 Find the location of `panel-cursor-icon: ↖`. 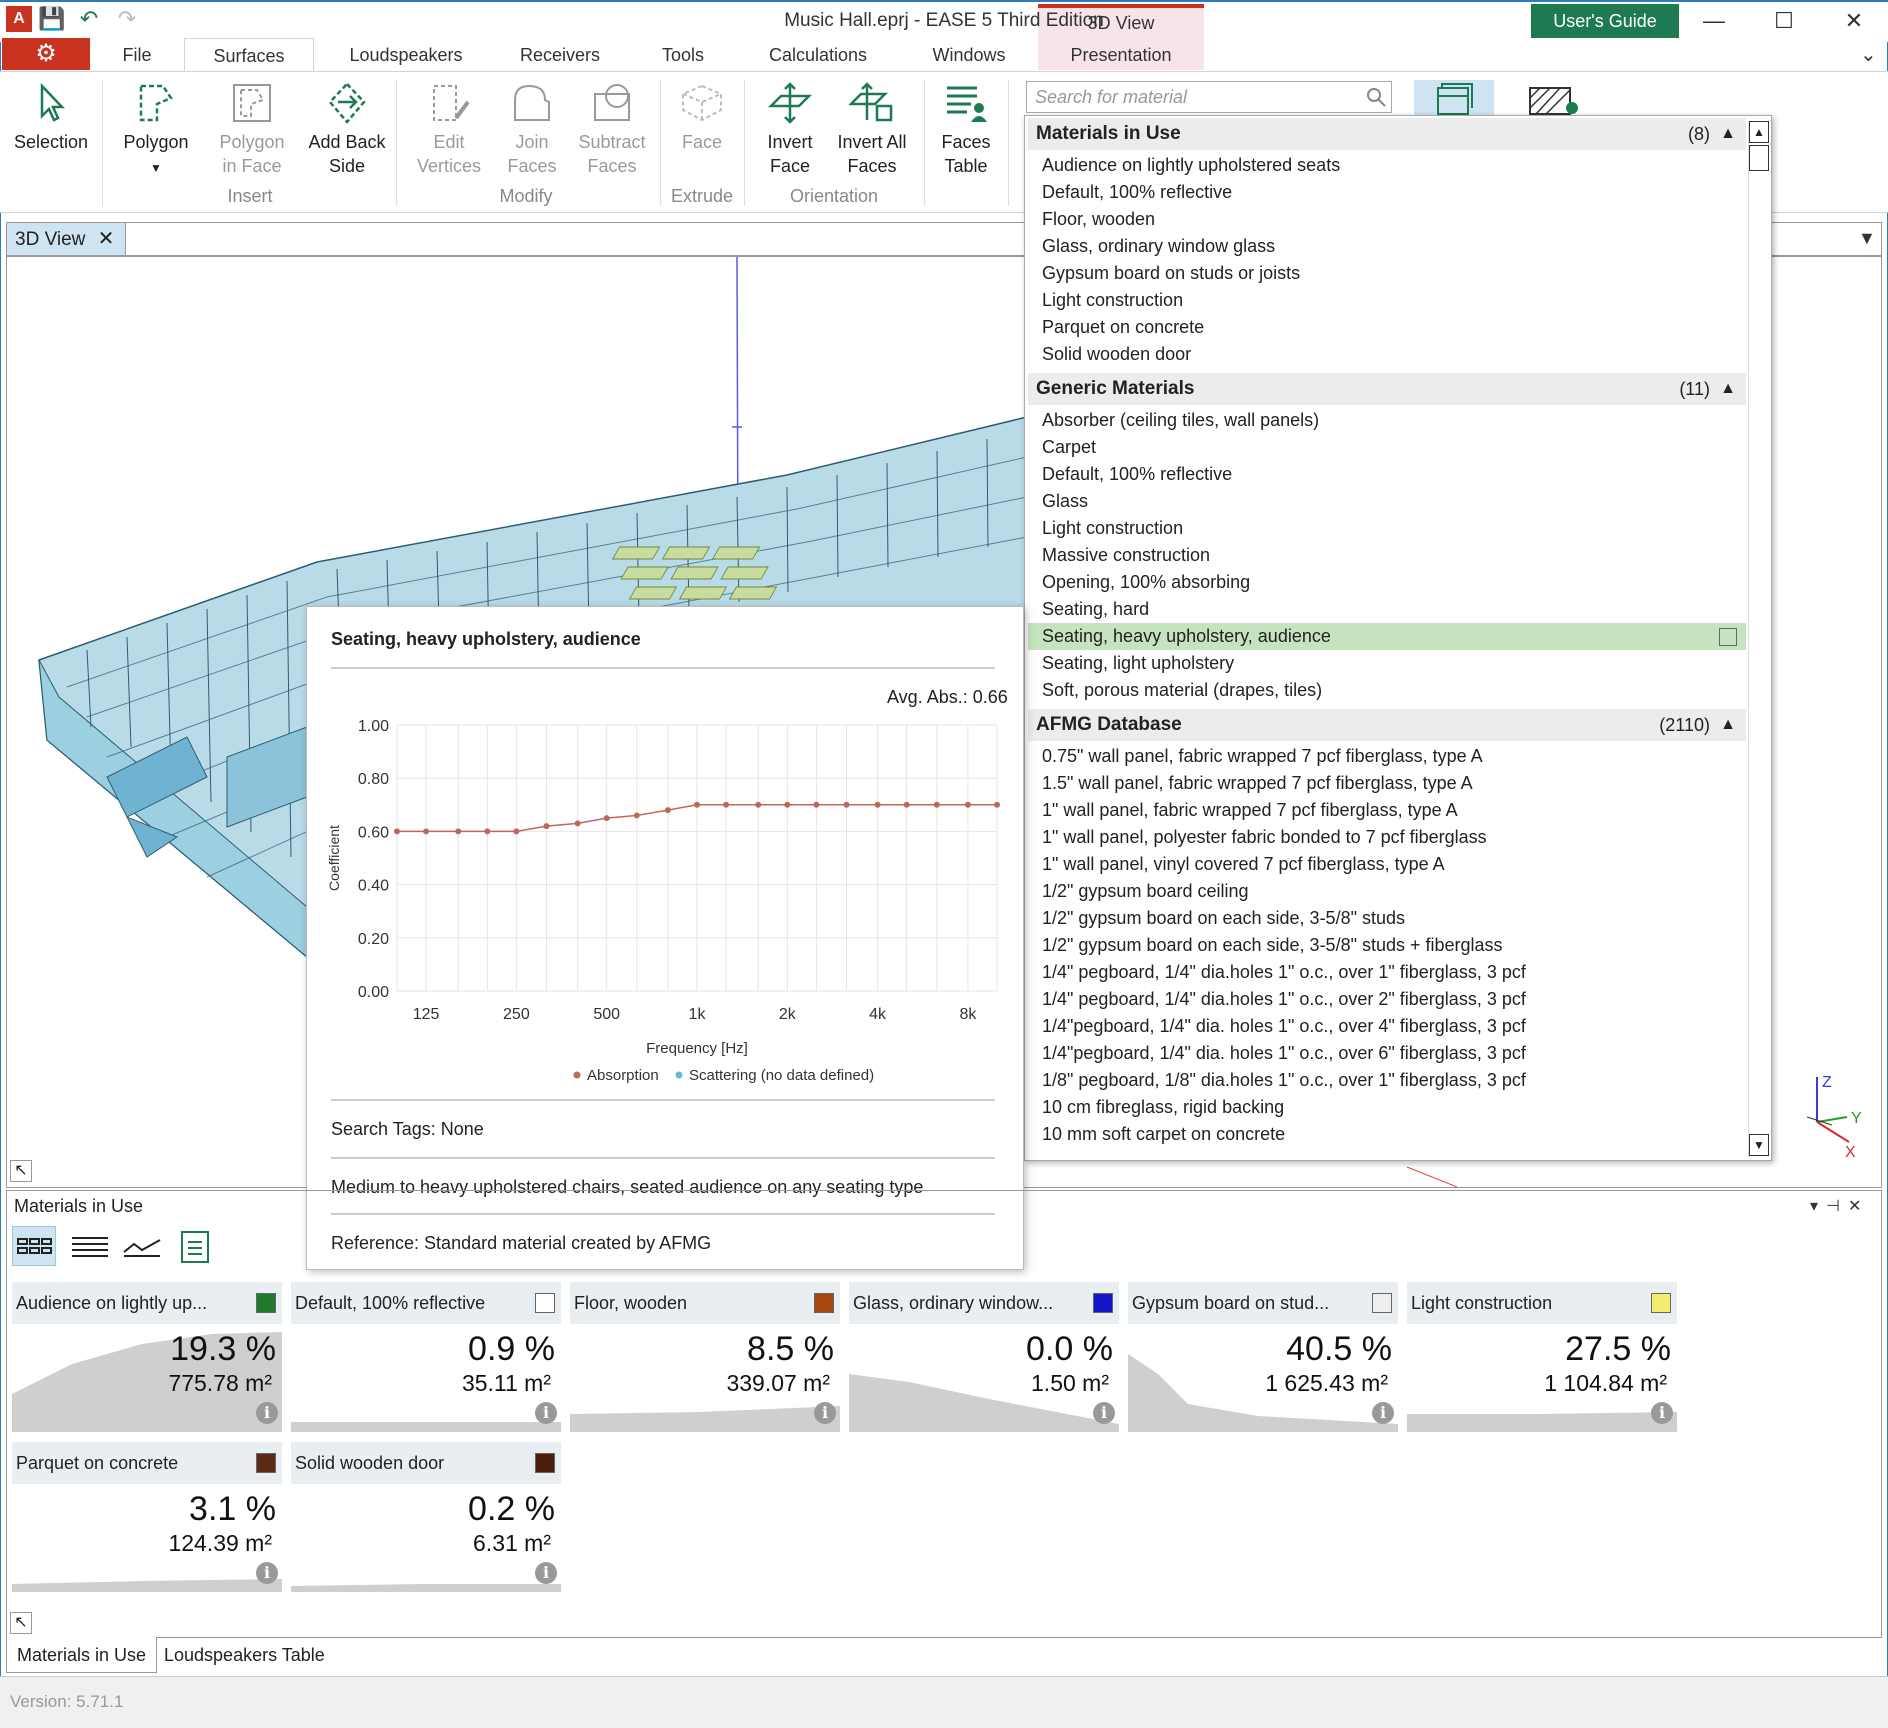

panel-cursor-icon: ↖ is located at coordinates (21, 1623).